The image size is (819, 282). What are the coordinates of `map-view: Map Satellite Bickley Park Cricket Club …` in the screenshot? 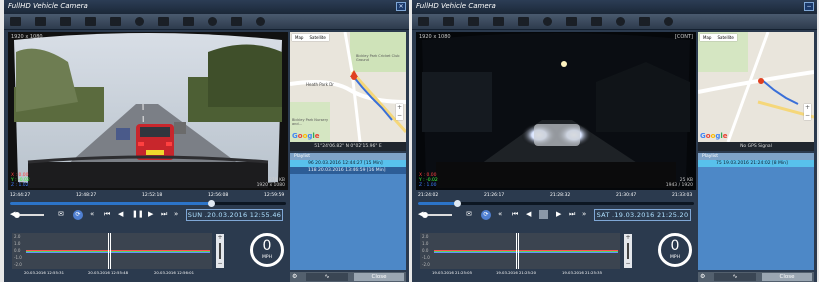 It's located at (348, 87).